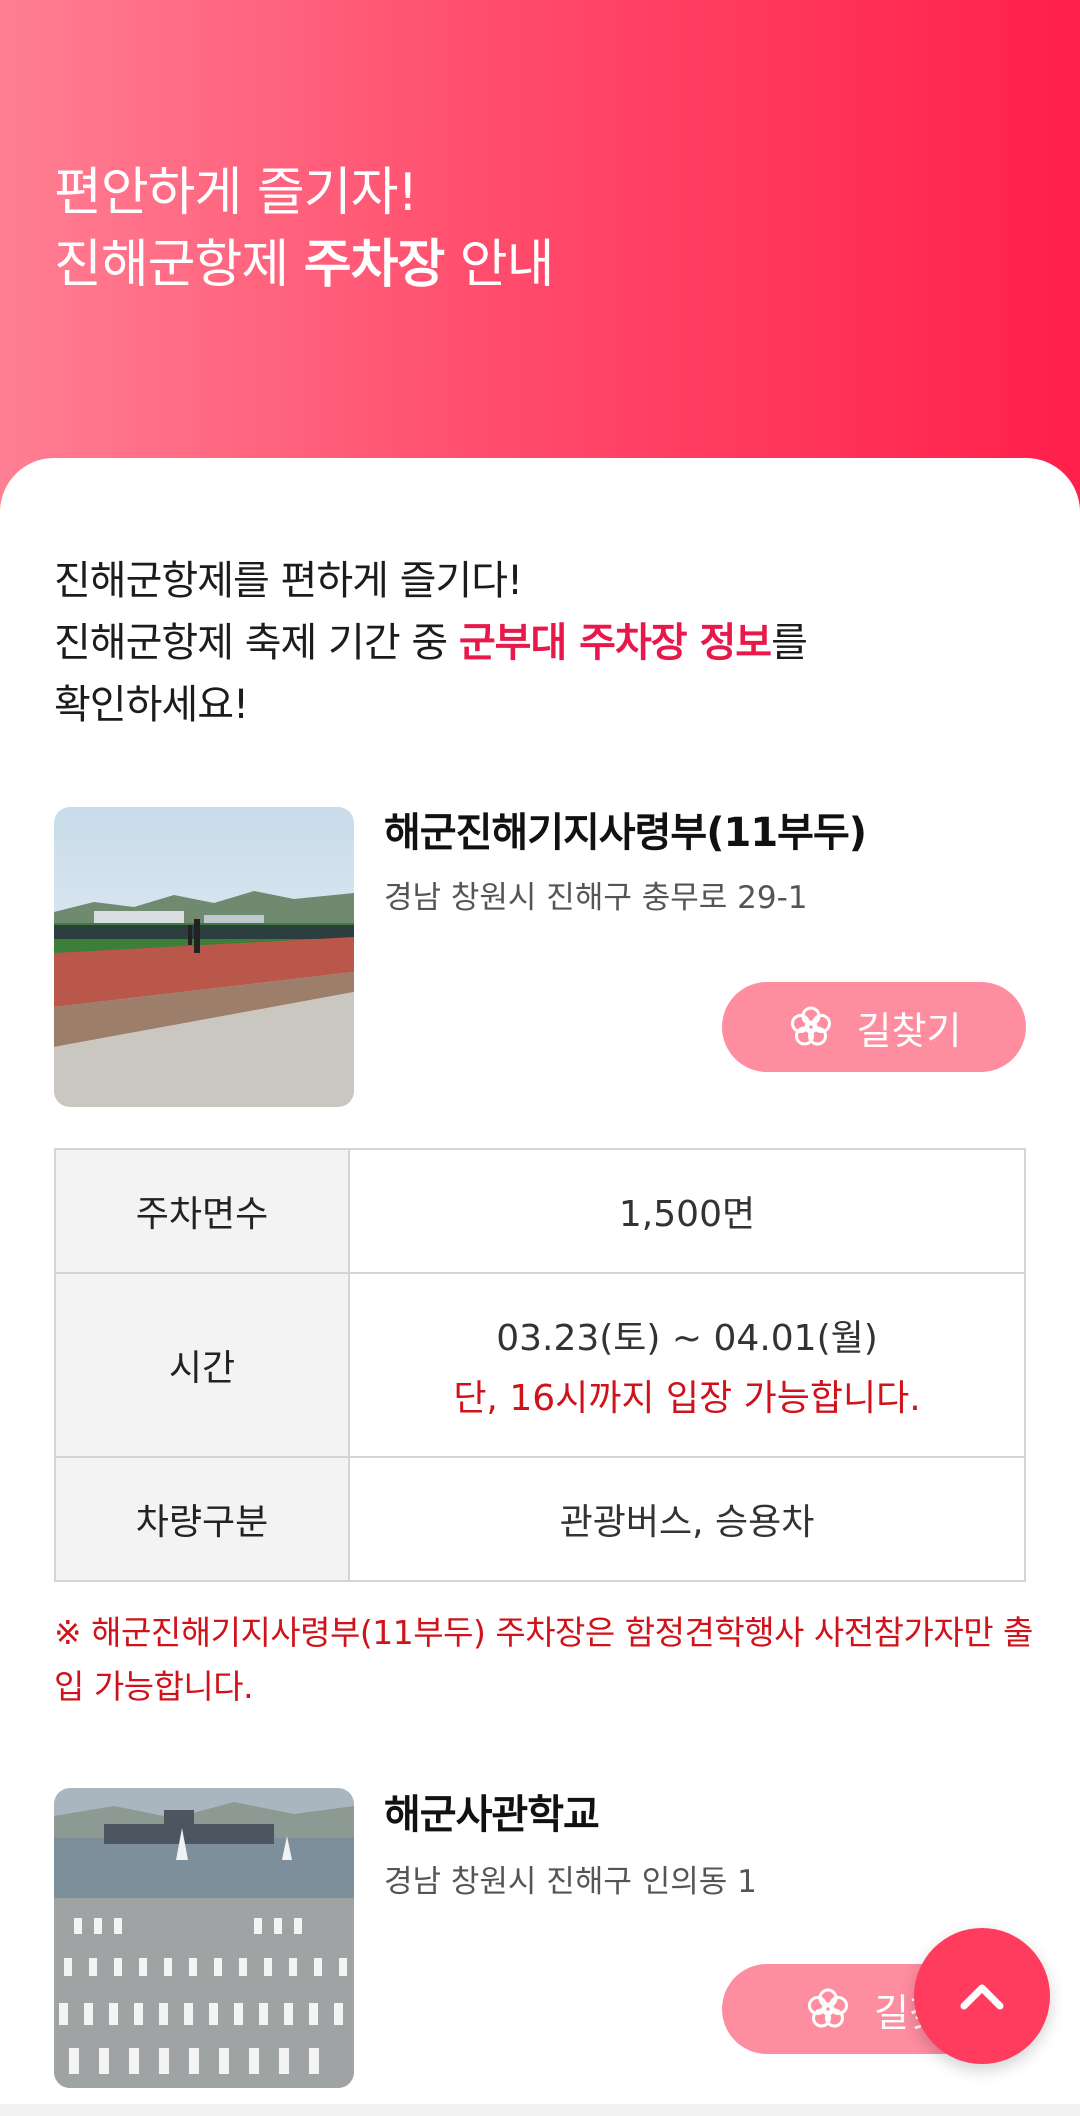 The width and height of the screenshot is (1080, 2116). What do you see at coordinates (204, 1938) in the screenshot?
I see `place-photo-academy` at bounding box center [204, 1938].